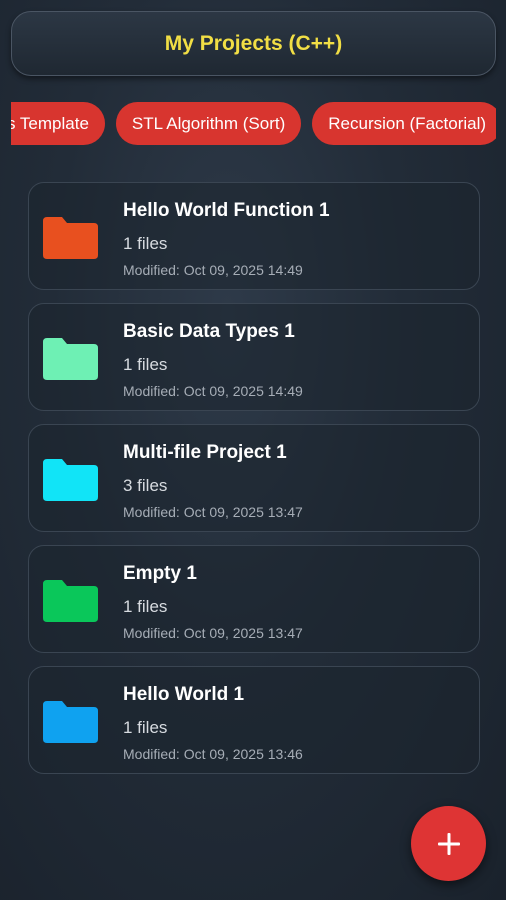 The width and height of the screenshot is (506, 900). I want to click on project-name: Basic Data Types 1, so click(209, 331).